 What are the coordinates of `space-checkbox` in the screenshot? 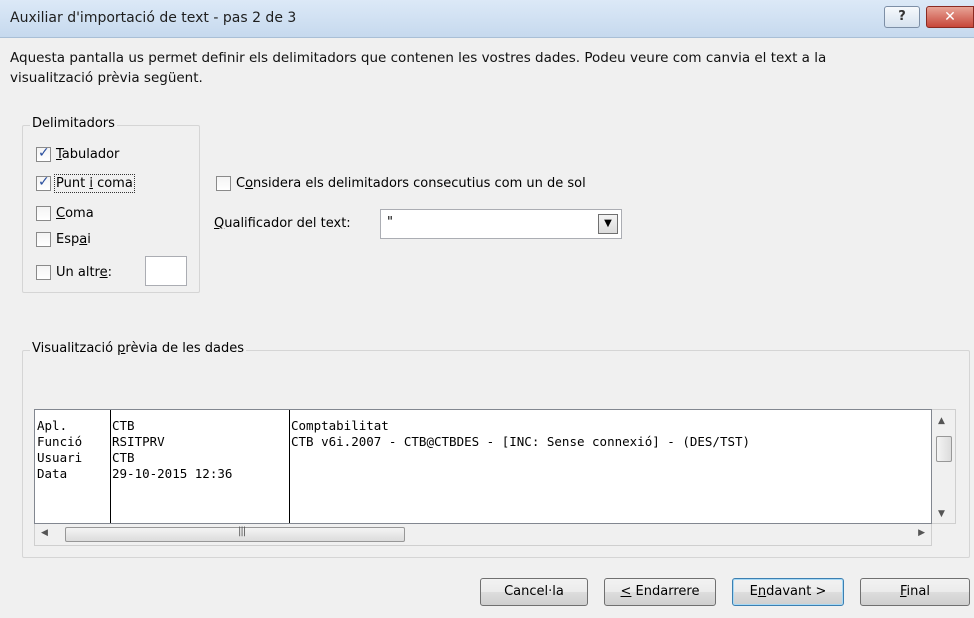 It's located at (43, 239).